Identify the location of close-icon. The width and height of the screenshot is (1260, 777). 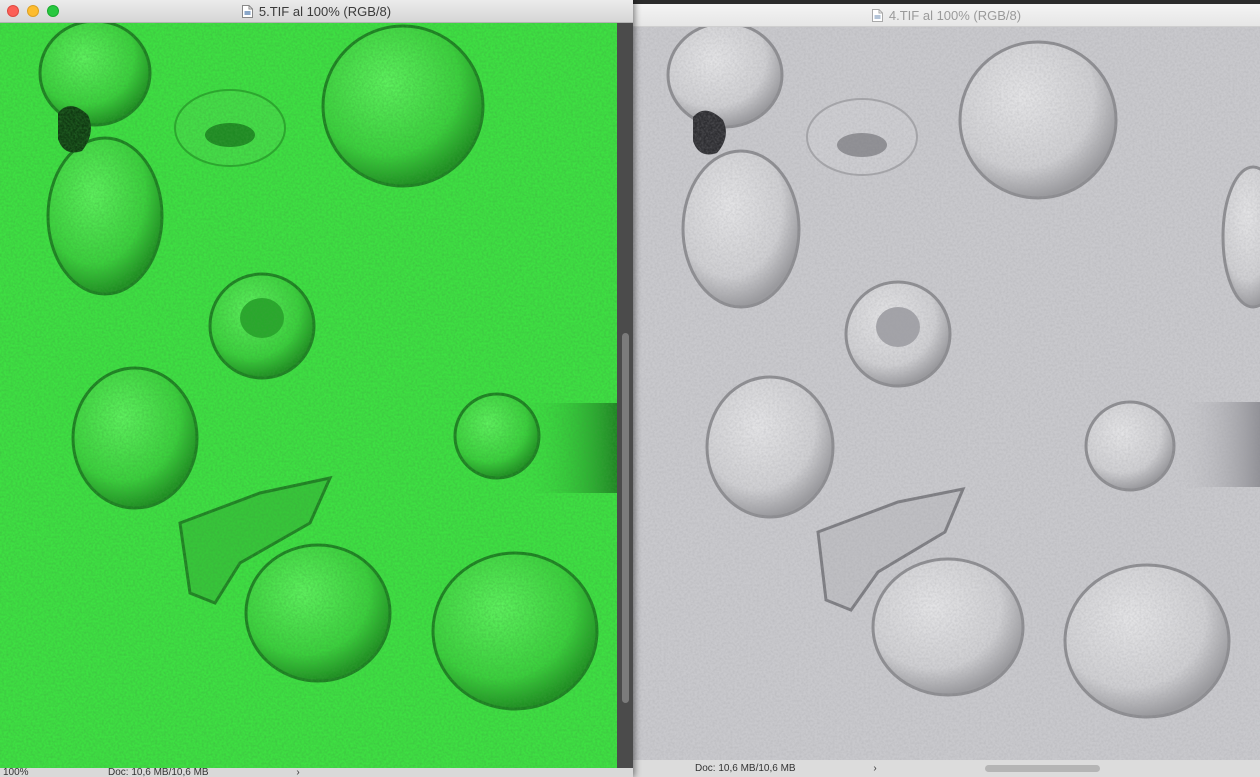
(13, 11).